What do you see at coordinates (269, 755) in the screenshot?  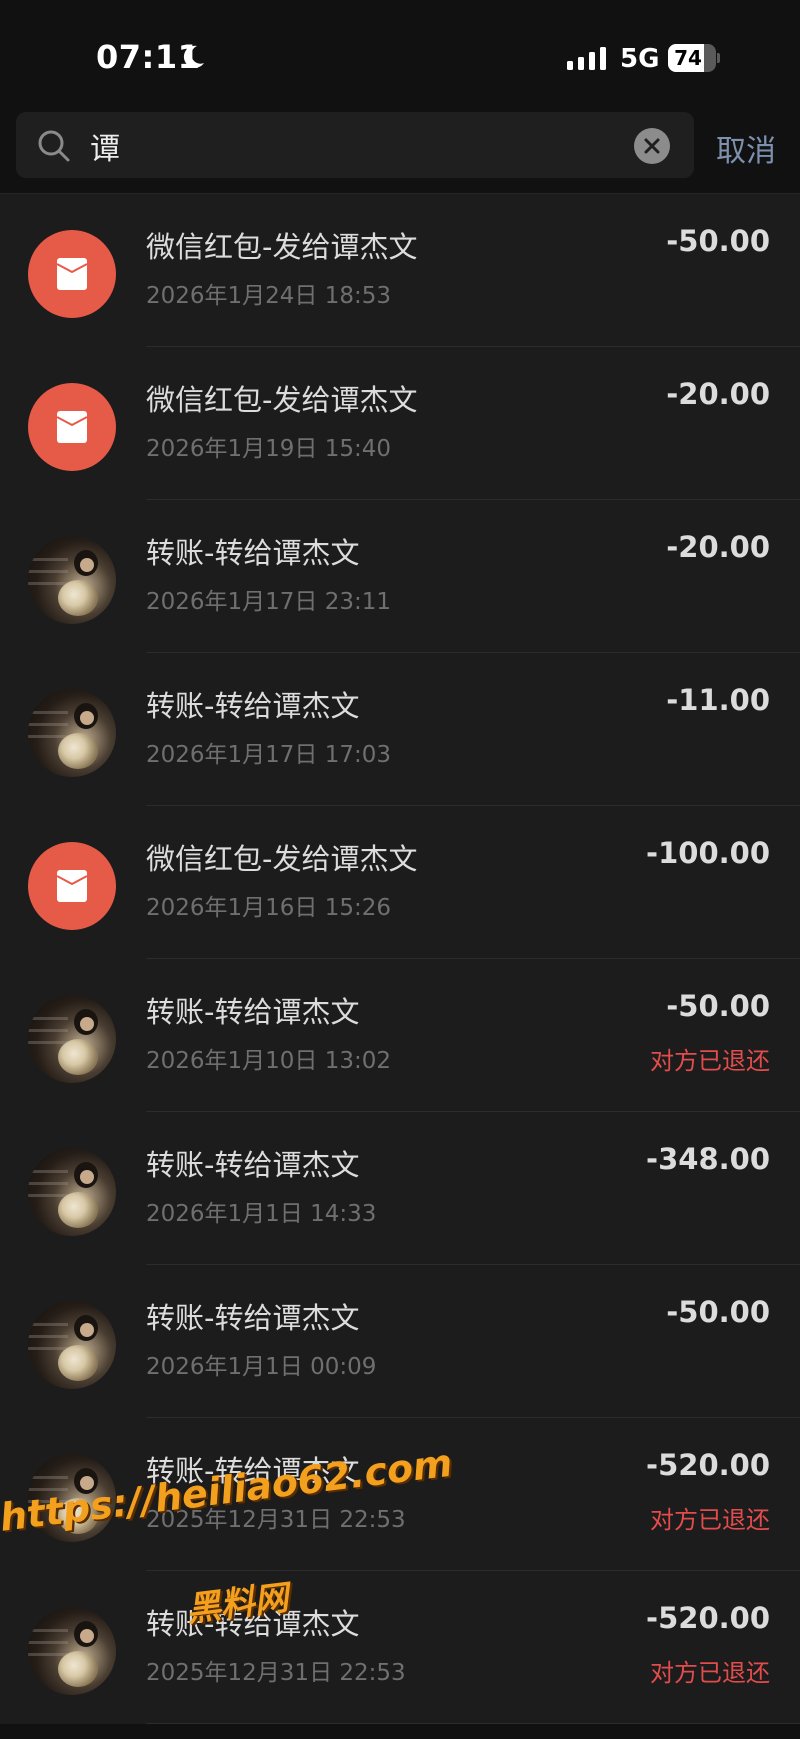 I see `transaction-time: 2026年1月17日 17:03` at bounding box center [269, 755].